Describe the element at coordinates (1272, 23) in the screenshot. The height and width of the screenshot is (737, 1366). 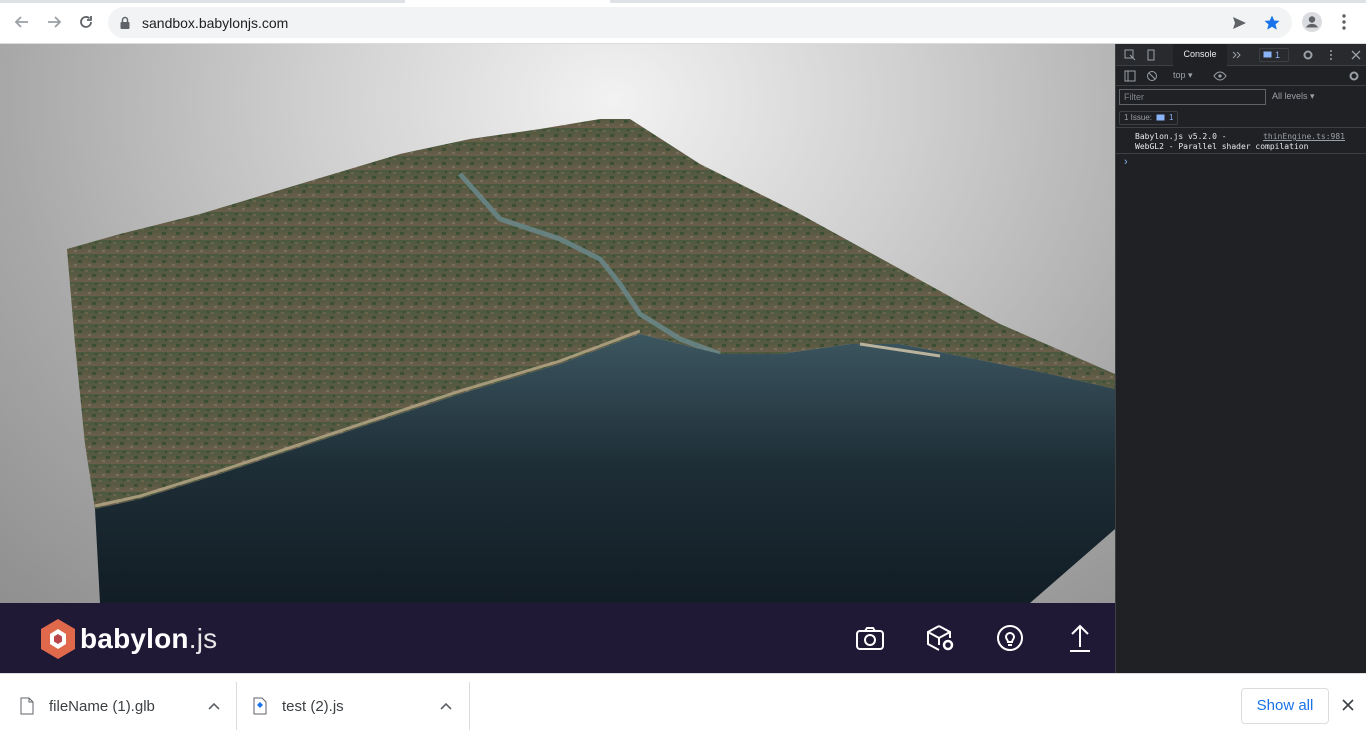
I see `bookmark-star-icon` at that location.